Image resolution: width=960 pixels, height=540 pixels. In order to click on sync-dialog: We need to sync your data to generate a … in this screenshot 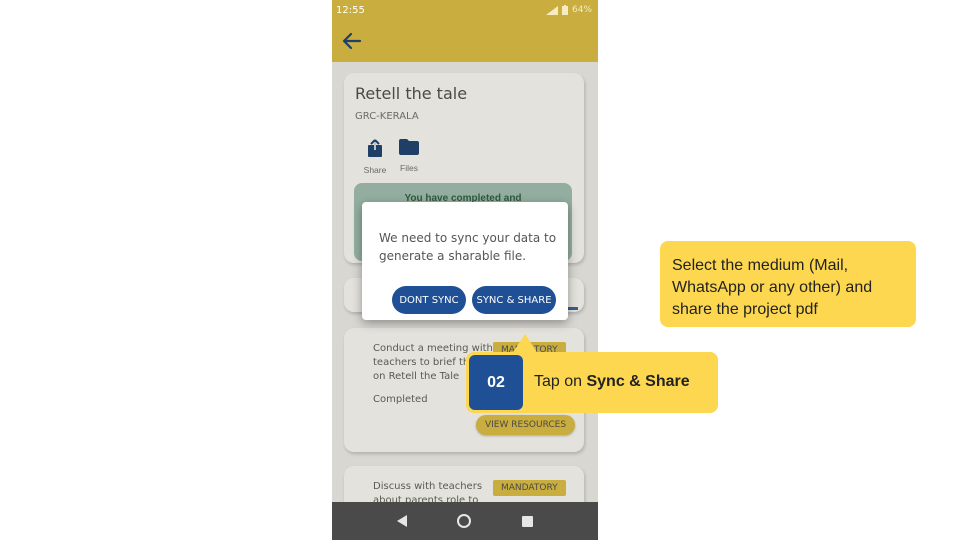, I will do `click(465, 261)`.